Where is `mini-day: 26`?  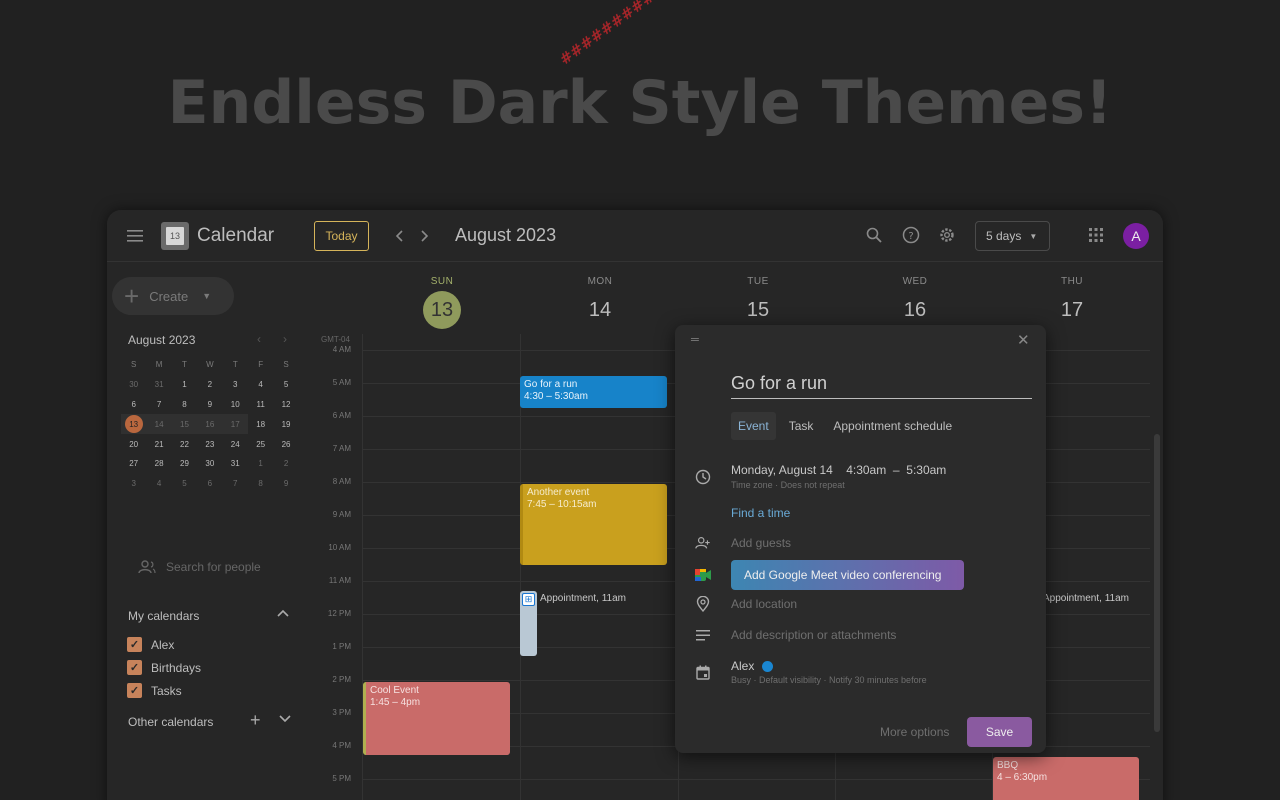 mini-day: 26 is located at coordinates (285, 444).